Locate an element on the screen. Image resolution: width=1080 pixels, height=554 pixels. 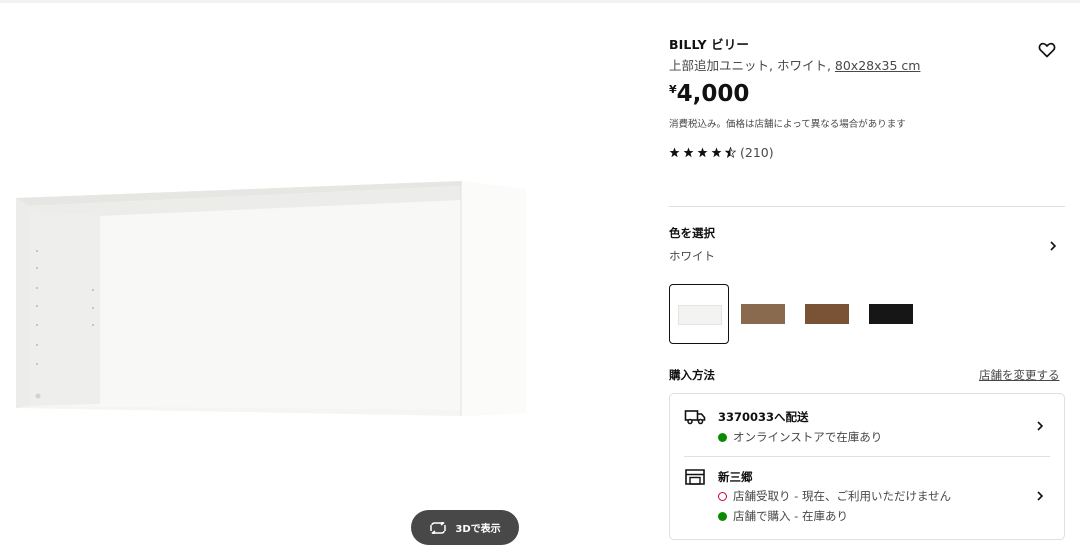
store-icon is located at coordinates (695, 477).